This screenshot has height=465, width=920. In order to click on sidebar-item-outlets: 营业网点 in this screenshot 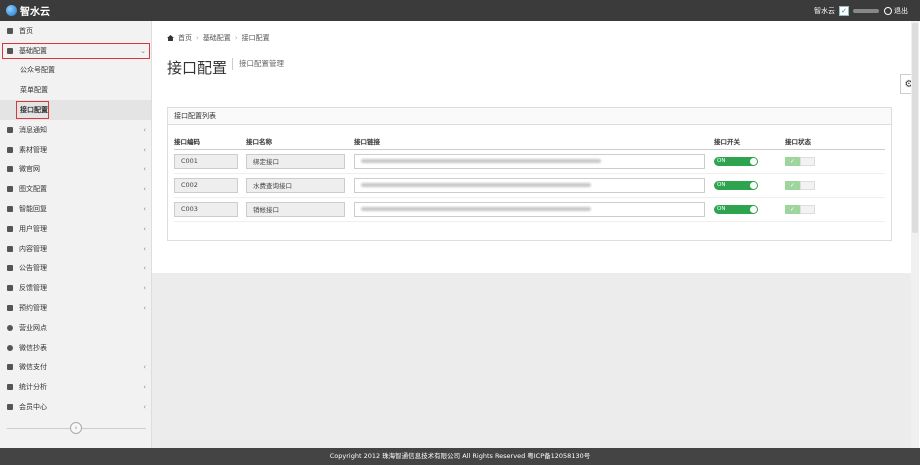, I will do `click(75, 328)`.